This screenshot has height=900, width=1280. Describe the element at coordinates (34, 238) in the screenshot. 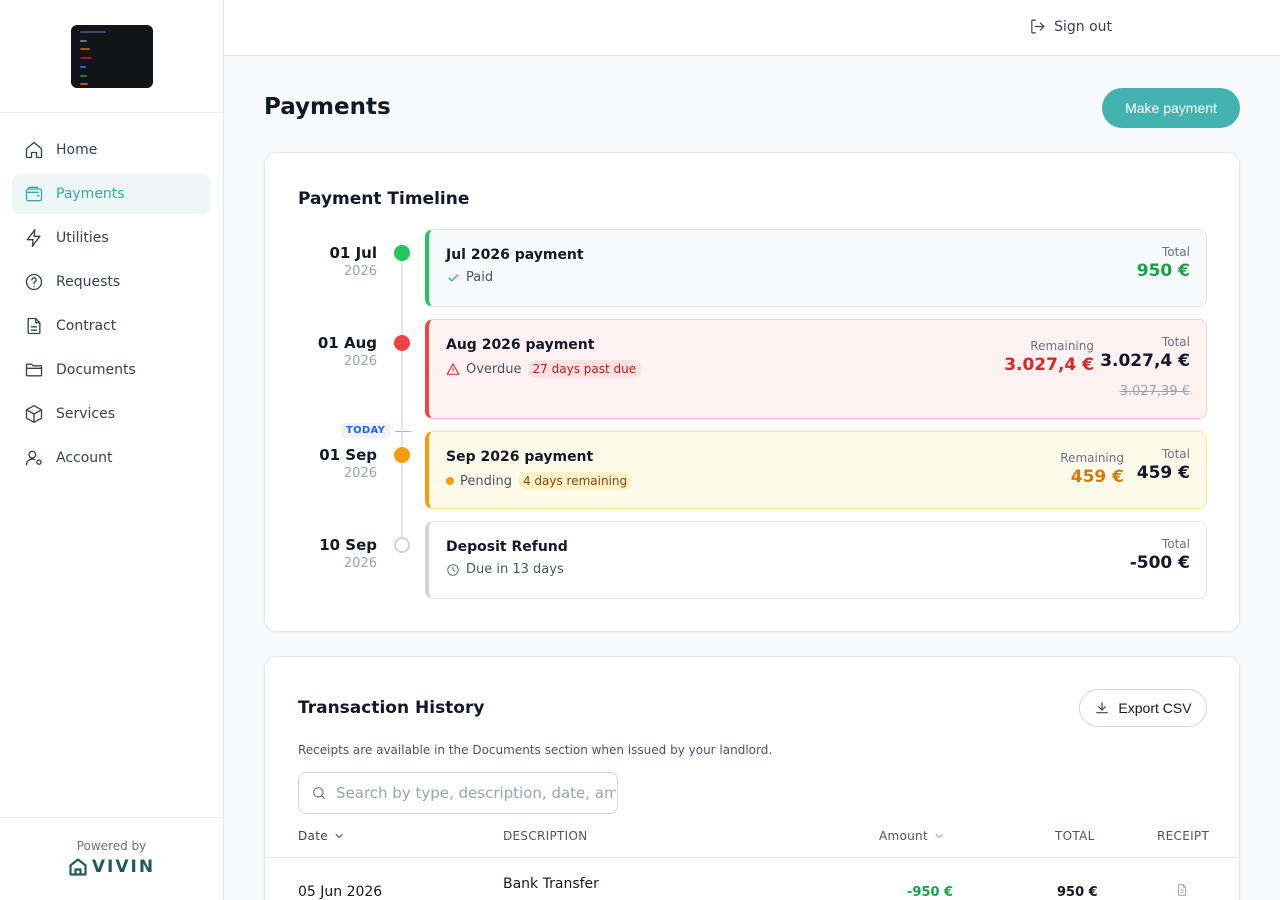

I see `lightning-icon` at that location.